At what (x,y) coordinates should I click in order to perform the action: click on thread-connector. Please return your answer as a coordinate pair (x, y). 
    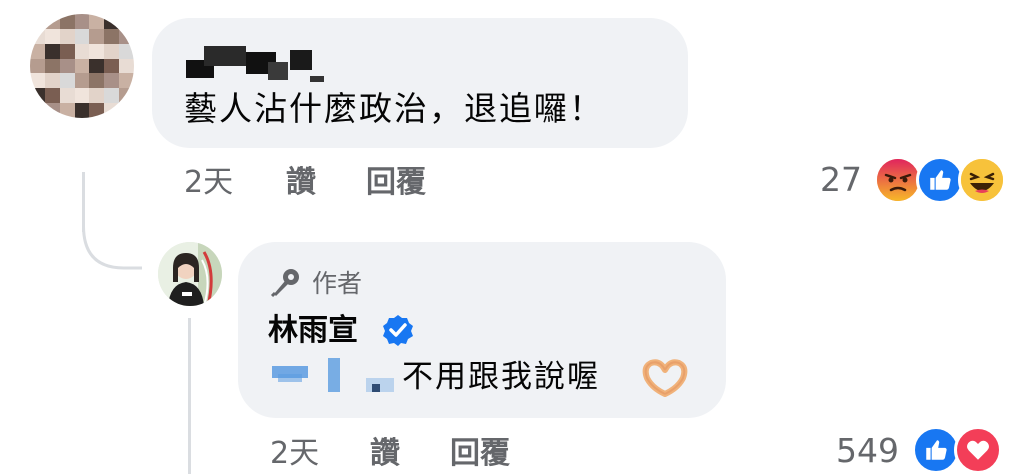
    Looking at the image, I should click on (112, 248).